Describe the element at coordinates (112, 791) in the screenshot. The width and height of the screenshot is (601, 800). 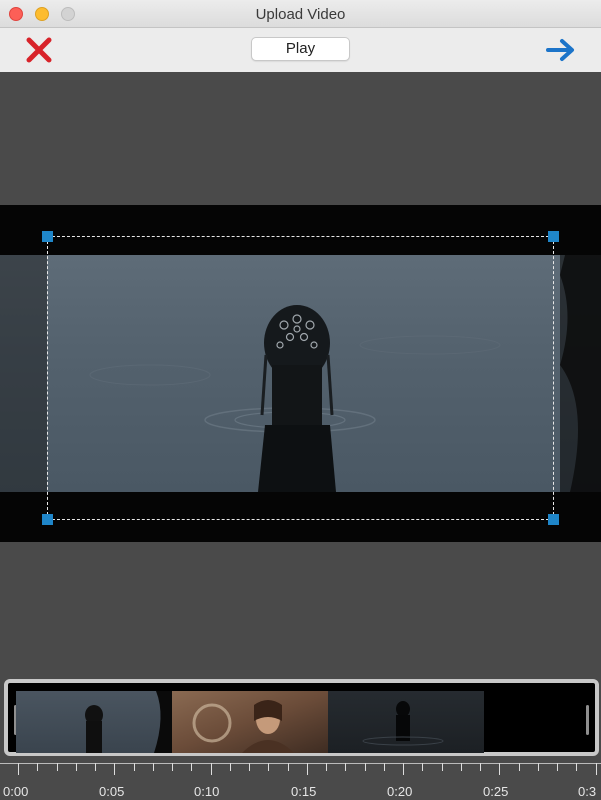
I see `ruler-label: 0:05` at that location.